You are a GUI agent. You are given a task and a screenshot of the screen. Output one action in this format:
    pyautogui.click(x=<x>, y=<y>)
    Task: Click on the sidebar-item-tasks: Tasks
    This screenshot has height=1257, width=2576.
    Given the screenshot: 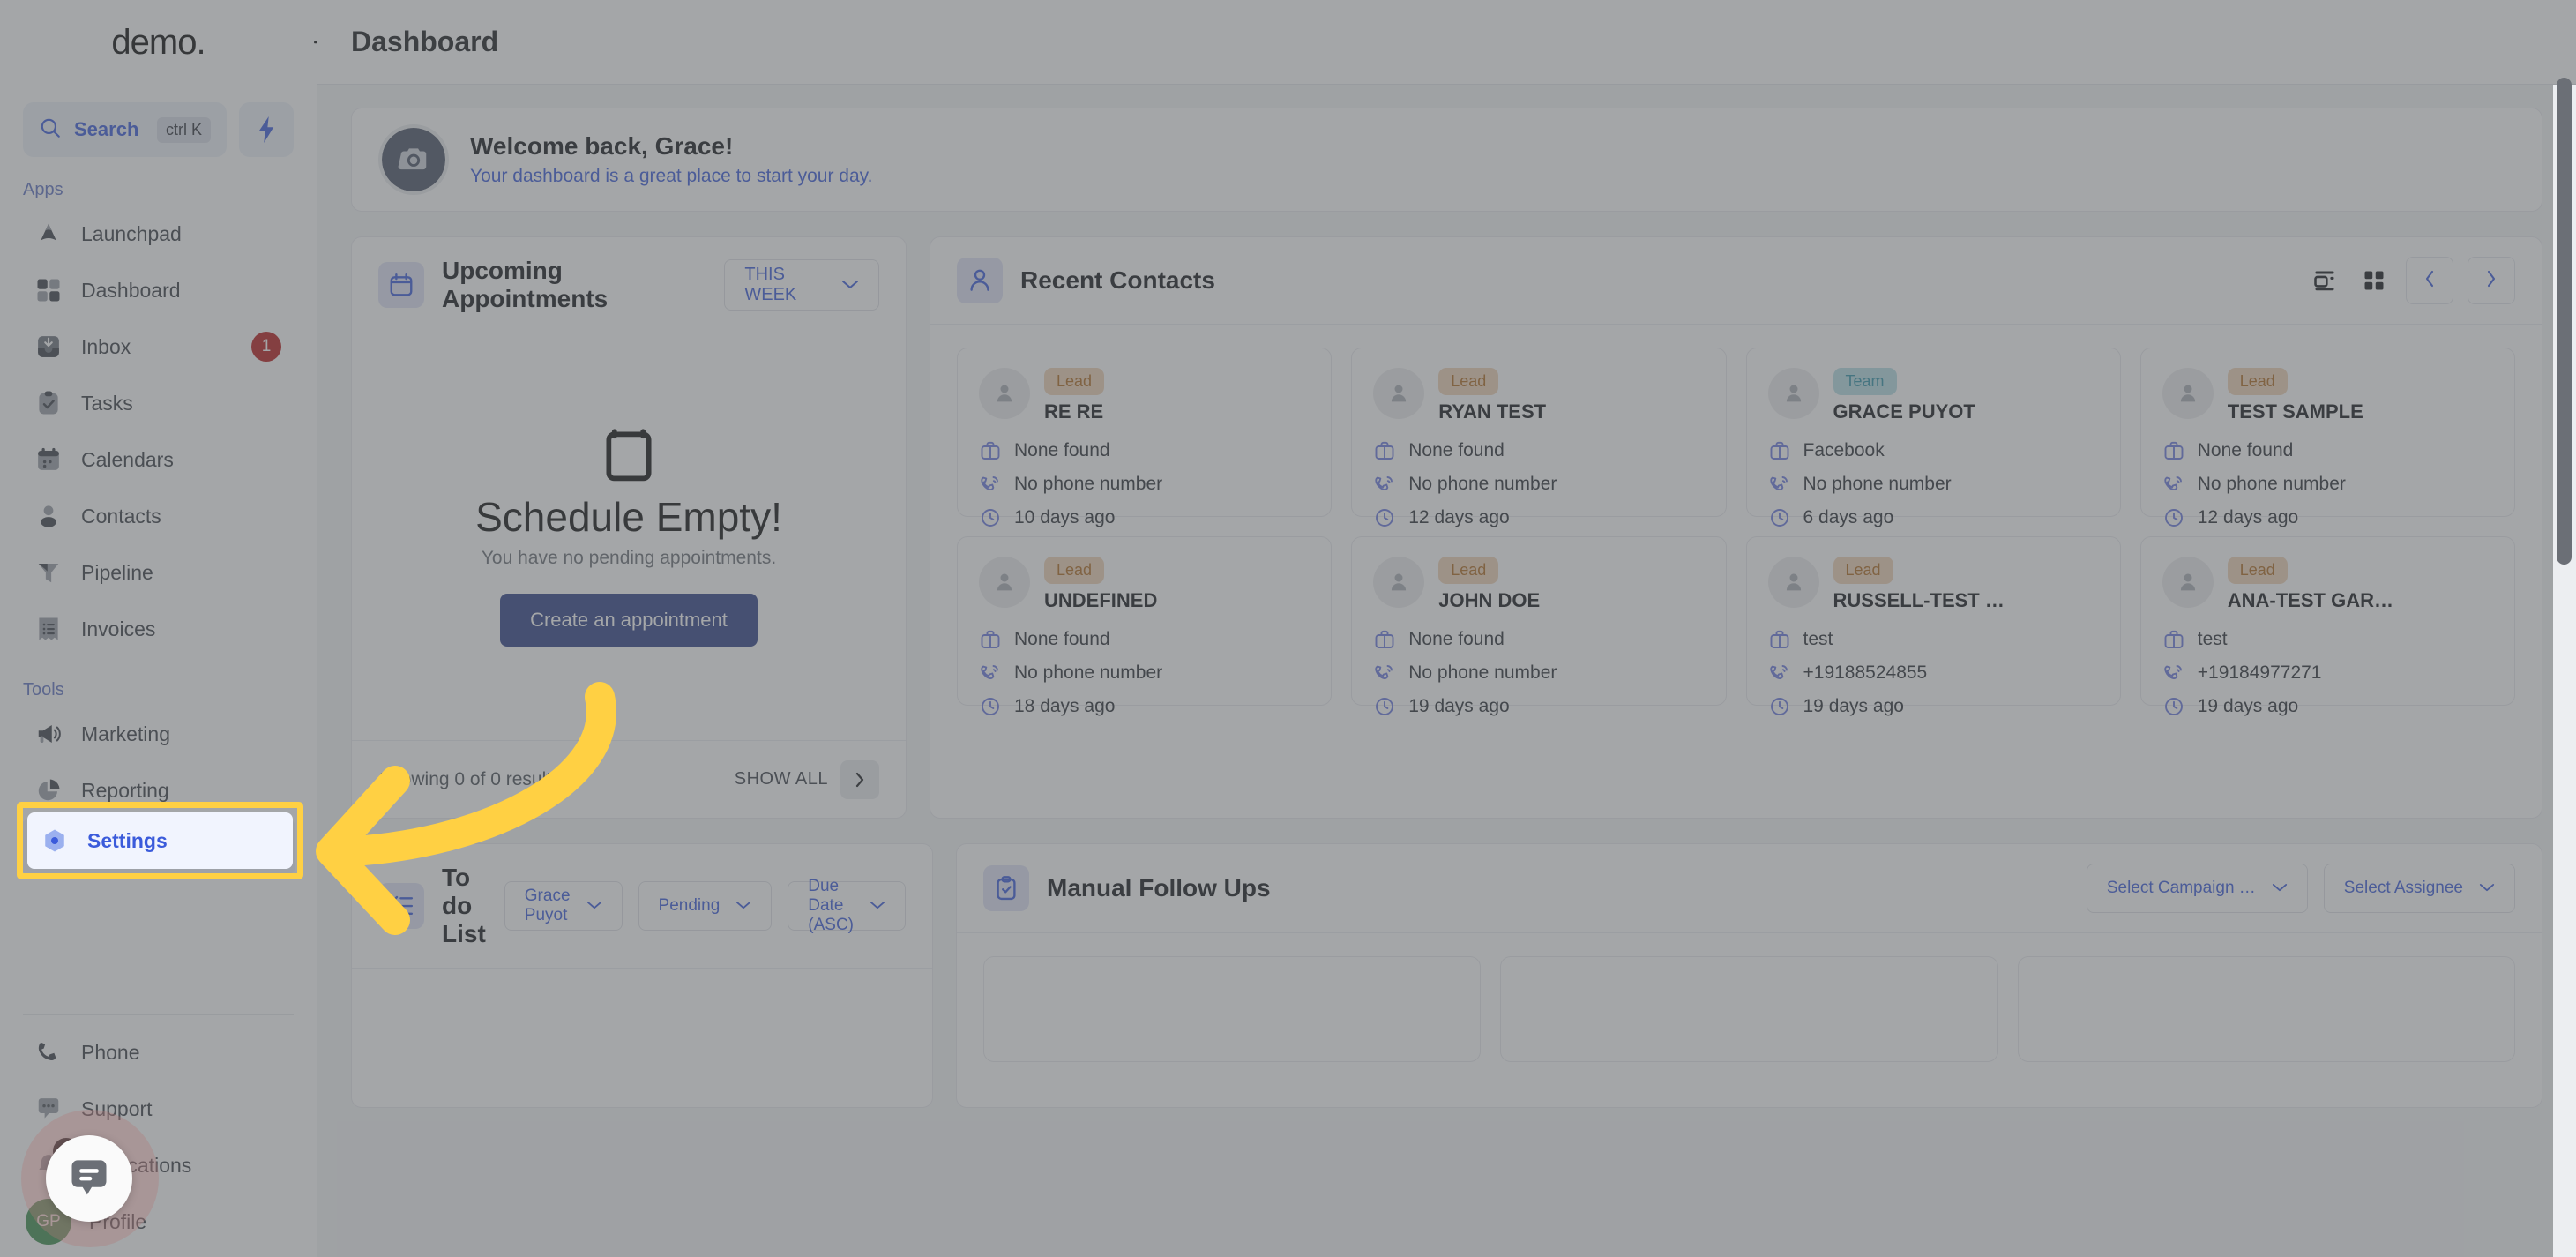 What is the action you would take?
    pyautogui.click(x=158, y=403)
    